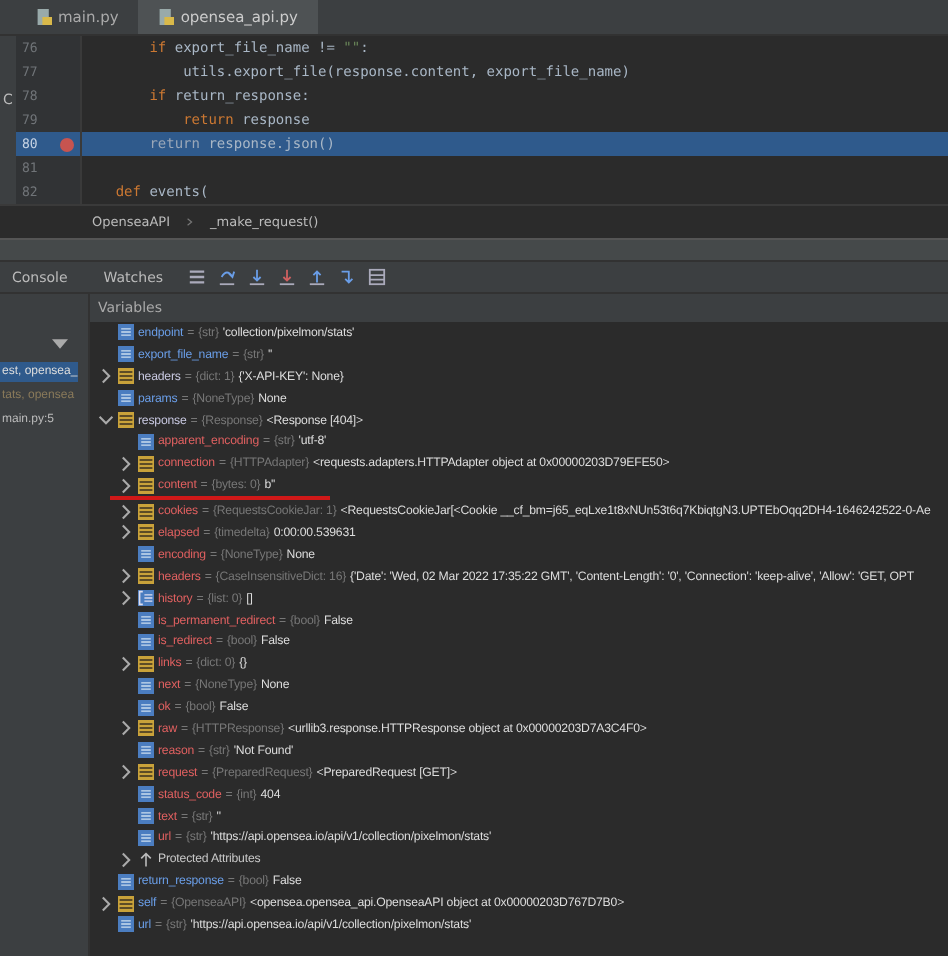 The width and height of the screenshot is (948, 956). What do you see at coordinates (190, 222) in the screenshot?
I see `chevron-icon` at bounding box center [190, 222].